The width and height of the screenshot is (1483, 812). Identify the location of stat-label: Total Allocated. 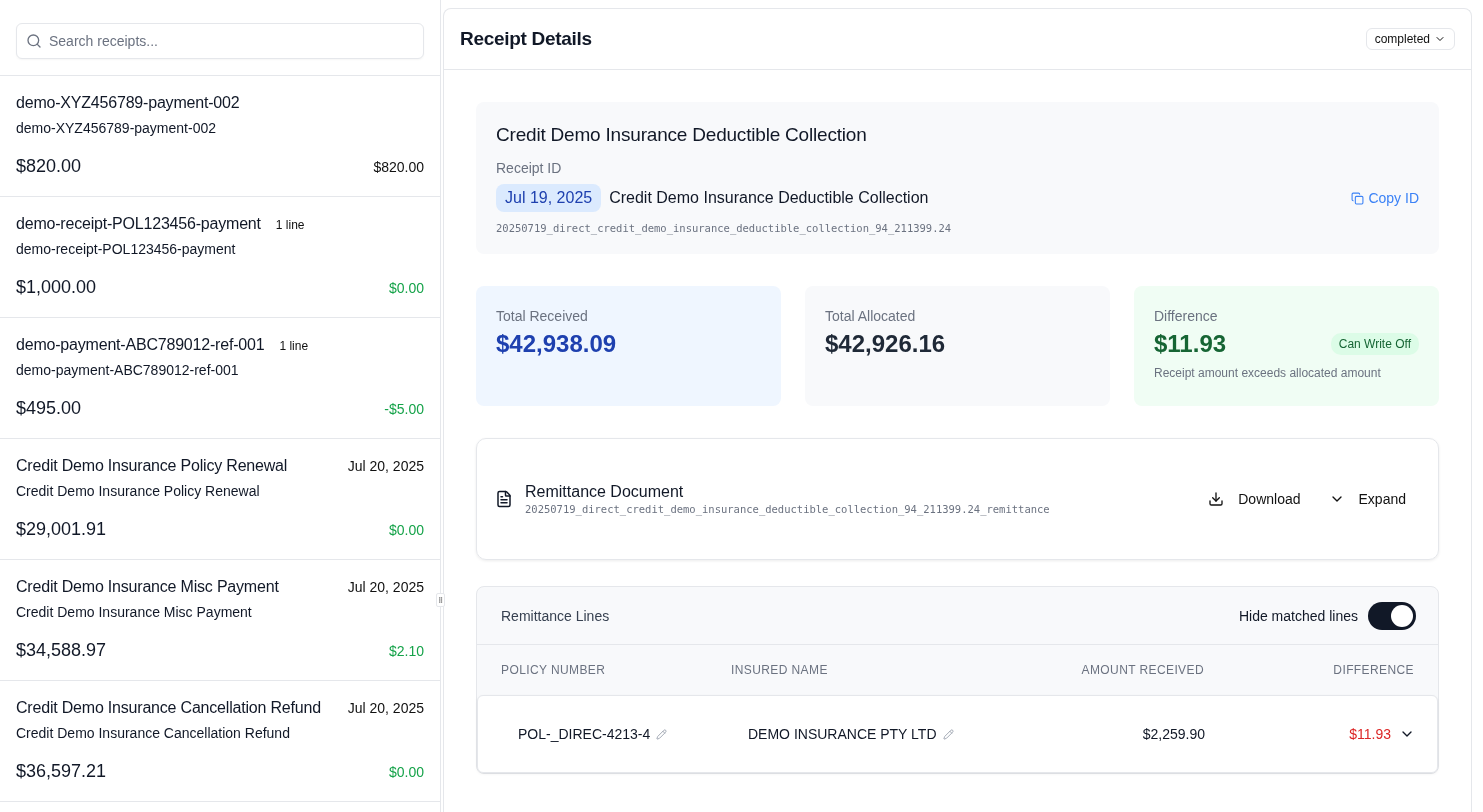
(871, 316).